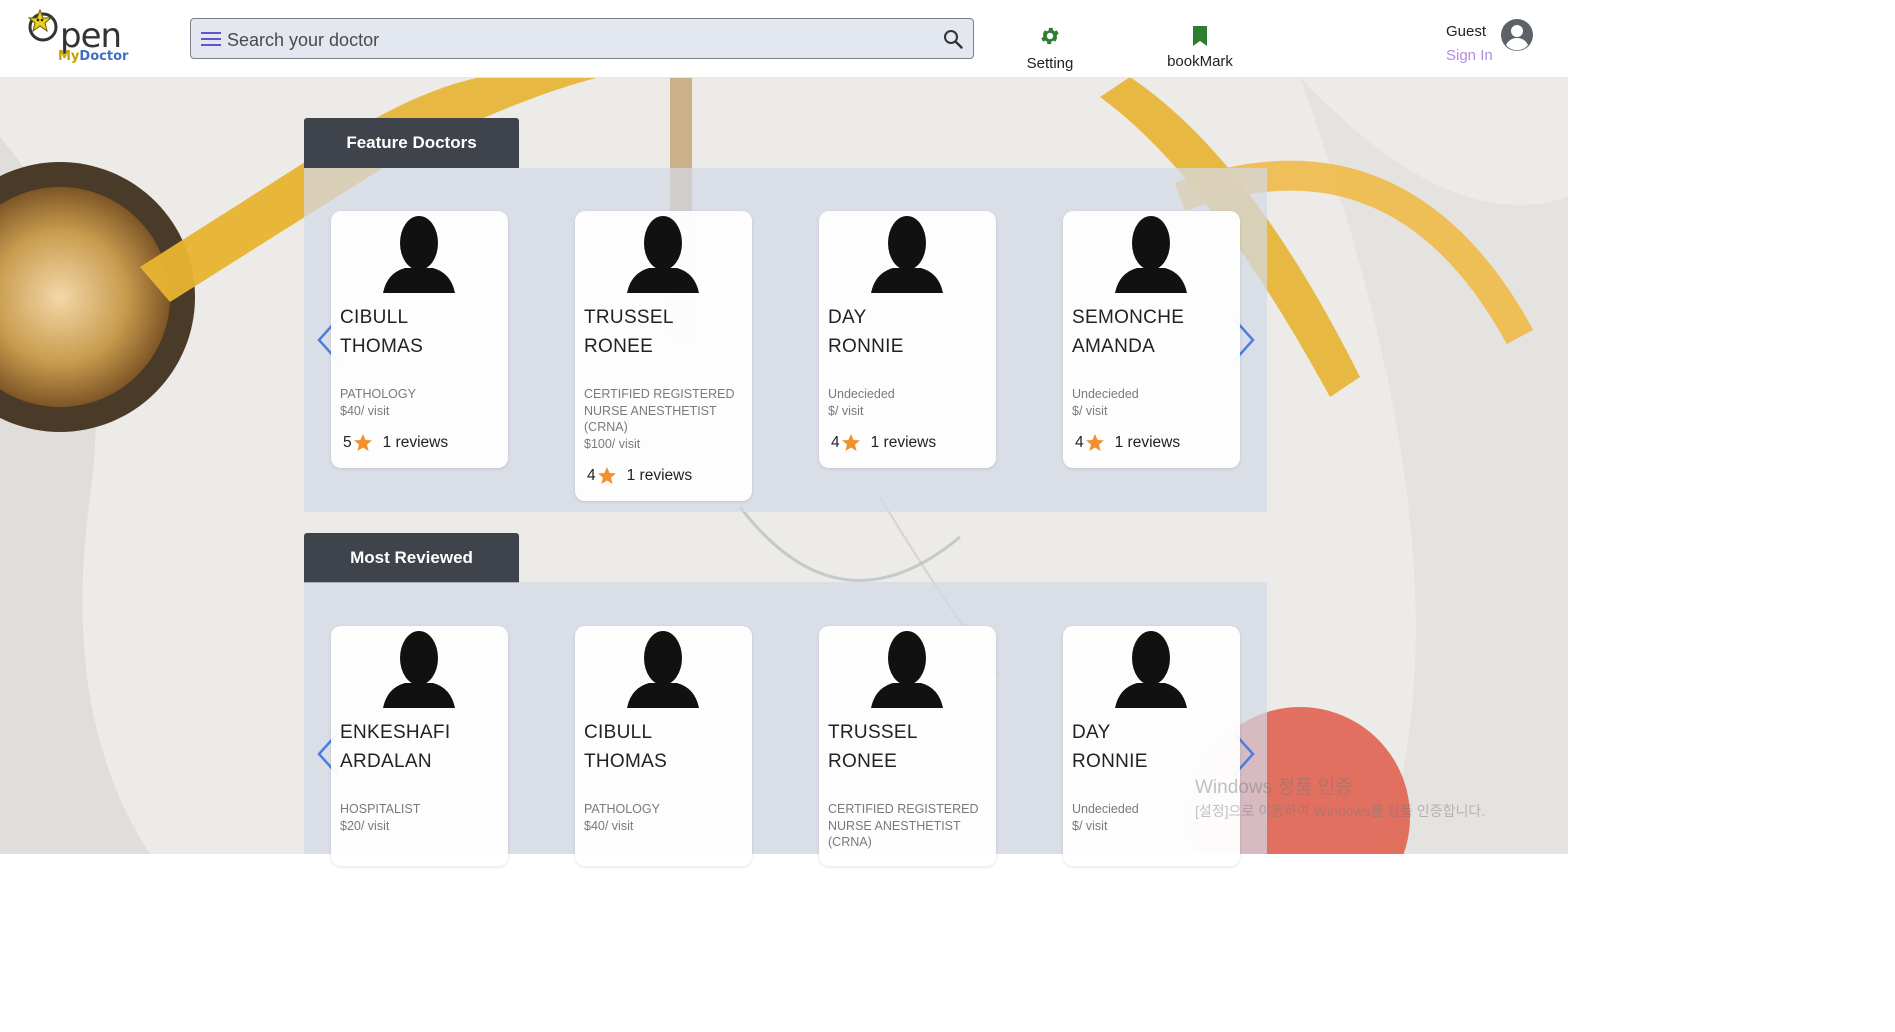  Describe the element at coordinates (1050, 36) in the screenshot. I see `gear-icon` at that location.